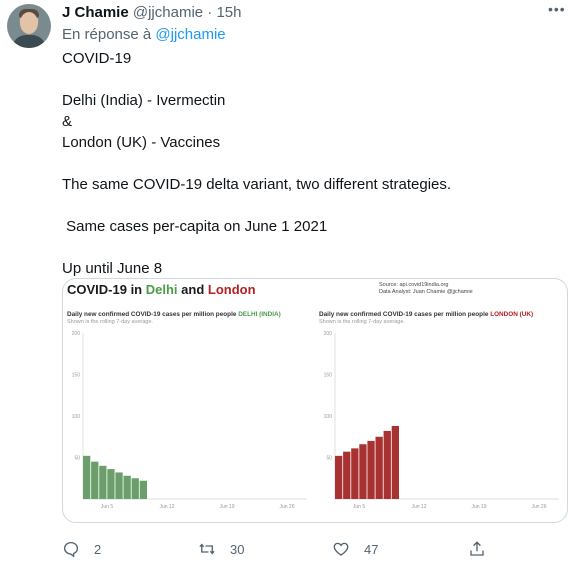 This screenshot has width=568, height=563. Describe the element at coordinates (95, 12) in the screenshot. I see `author-name: J Chamie` at that location.